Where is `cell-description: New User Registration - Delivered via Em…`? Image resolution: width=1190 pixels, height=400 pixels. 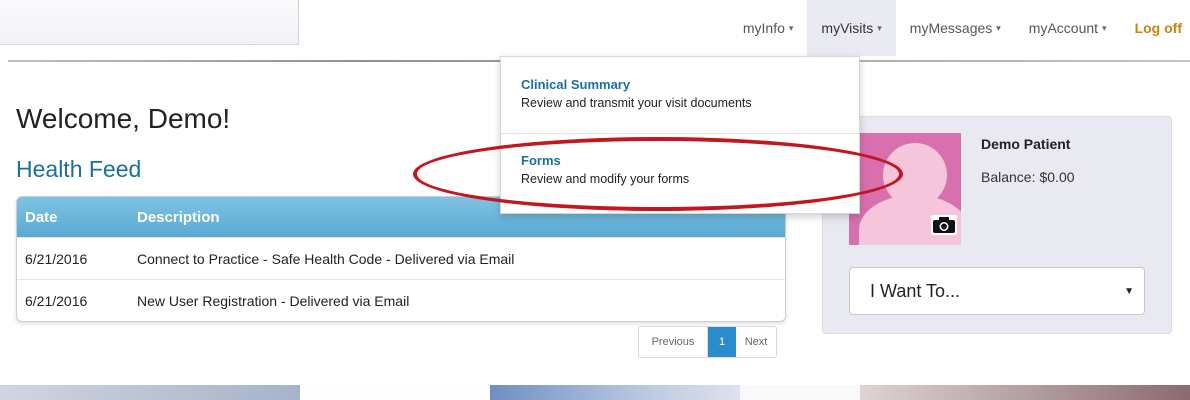 cell-description: New User Registration - Delivered via Em… is located at coordinates (273, 300).